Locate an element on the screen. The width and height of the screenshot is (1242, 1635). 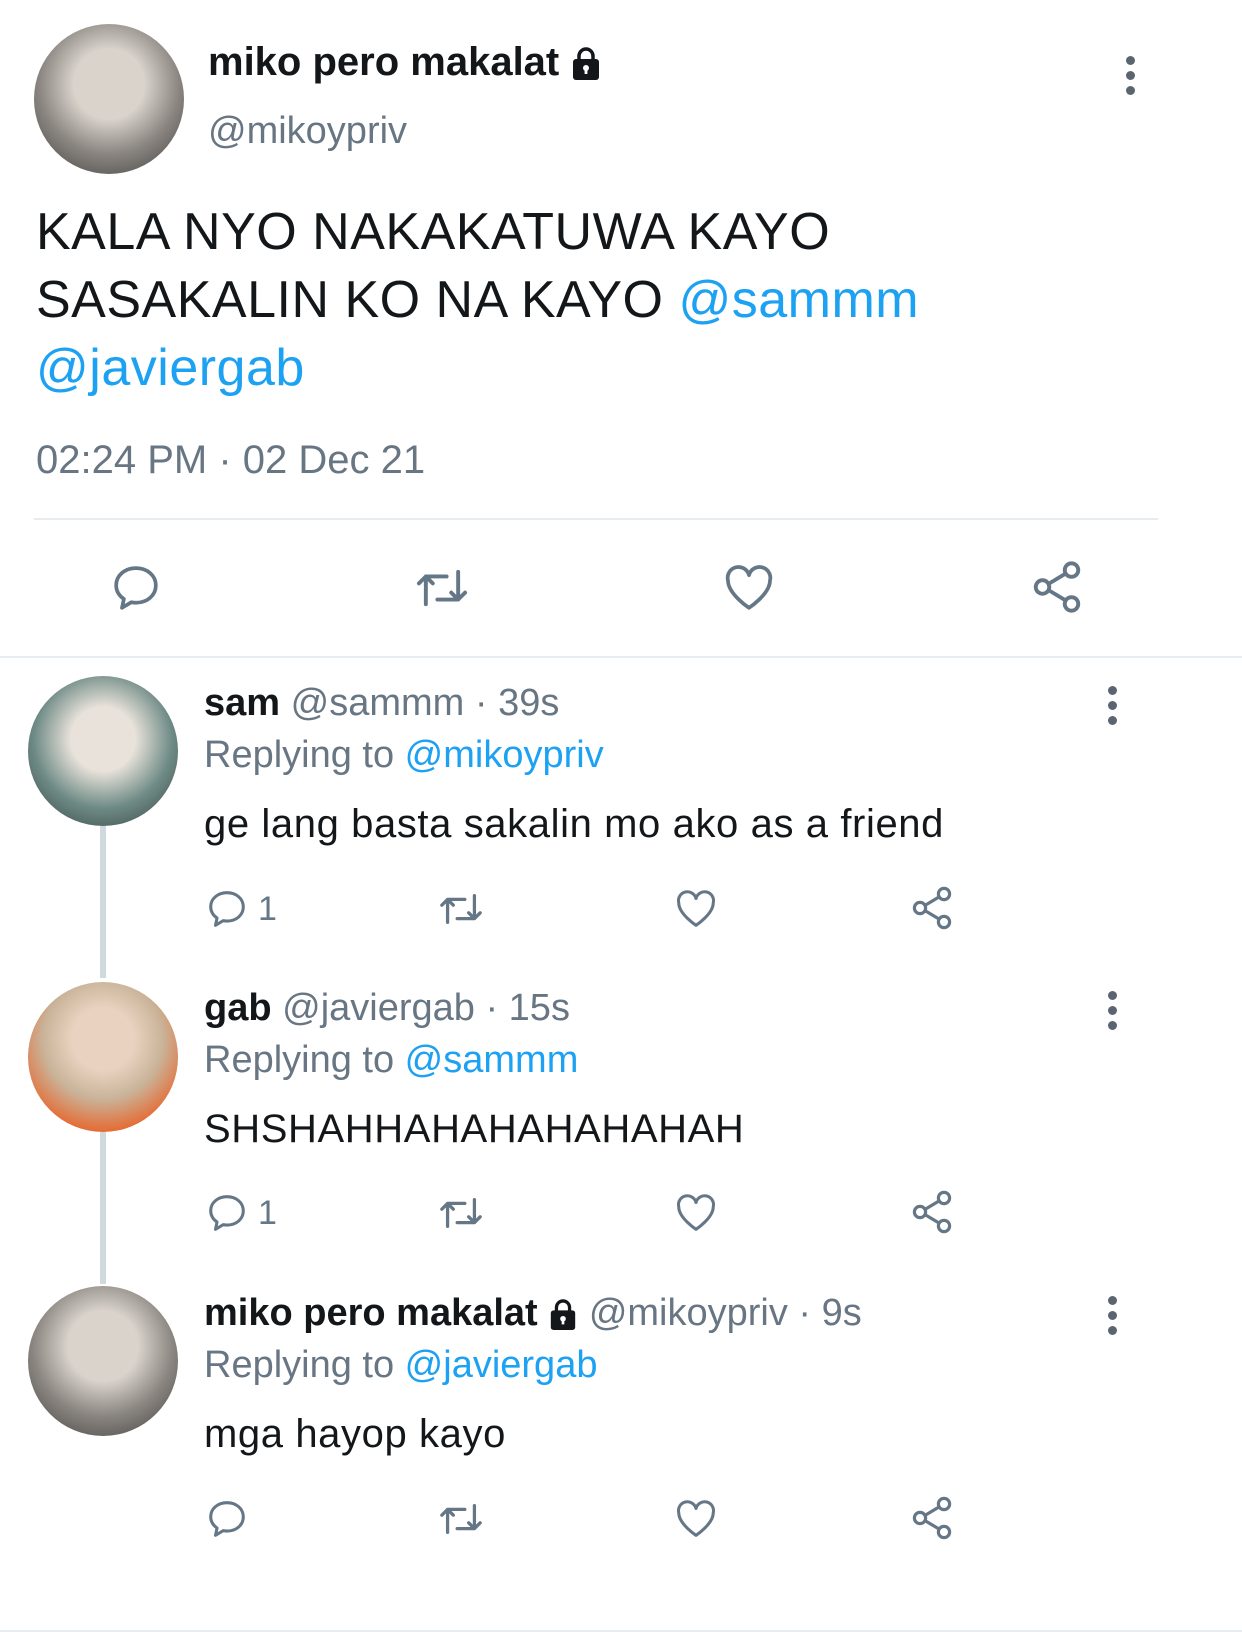
bottom-divider is located at coordinates (621, 1631).